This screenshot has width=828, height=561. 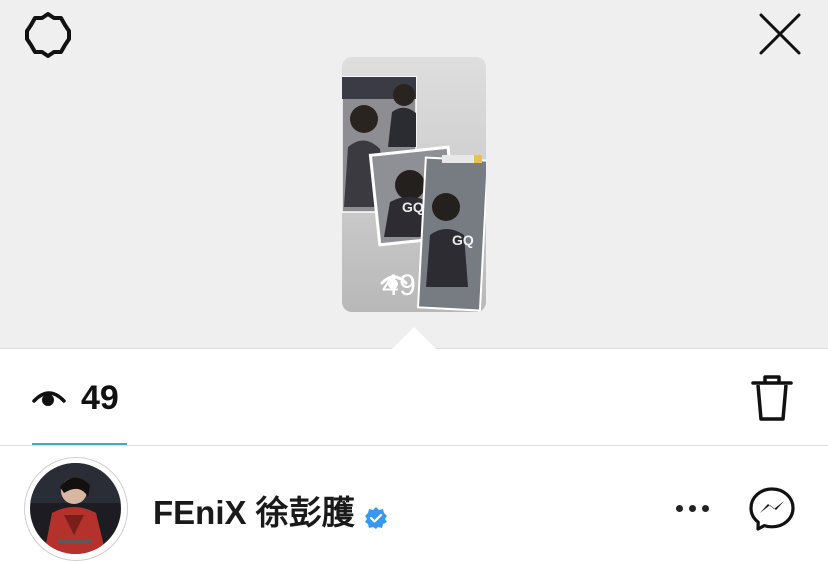 What do you see at coordinates (100, 397) in the screenshot?
I see `views-count: 49` at bounding box center [100, 397].